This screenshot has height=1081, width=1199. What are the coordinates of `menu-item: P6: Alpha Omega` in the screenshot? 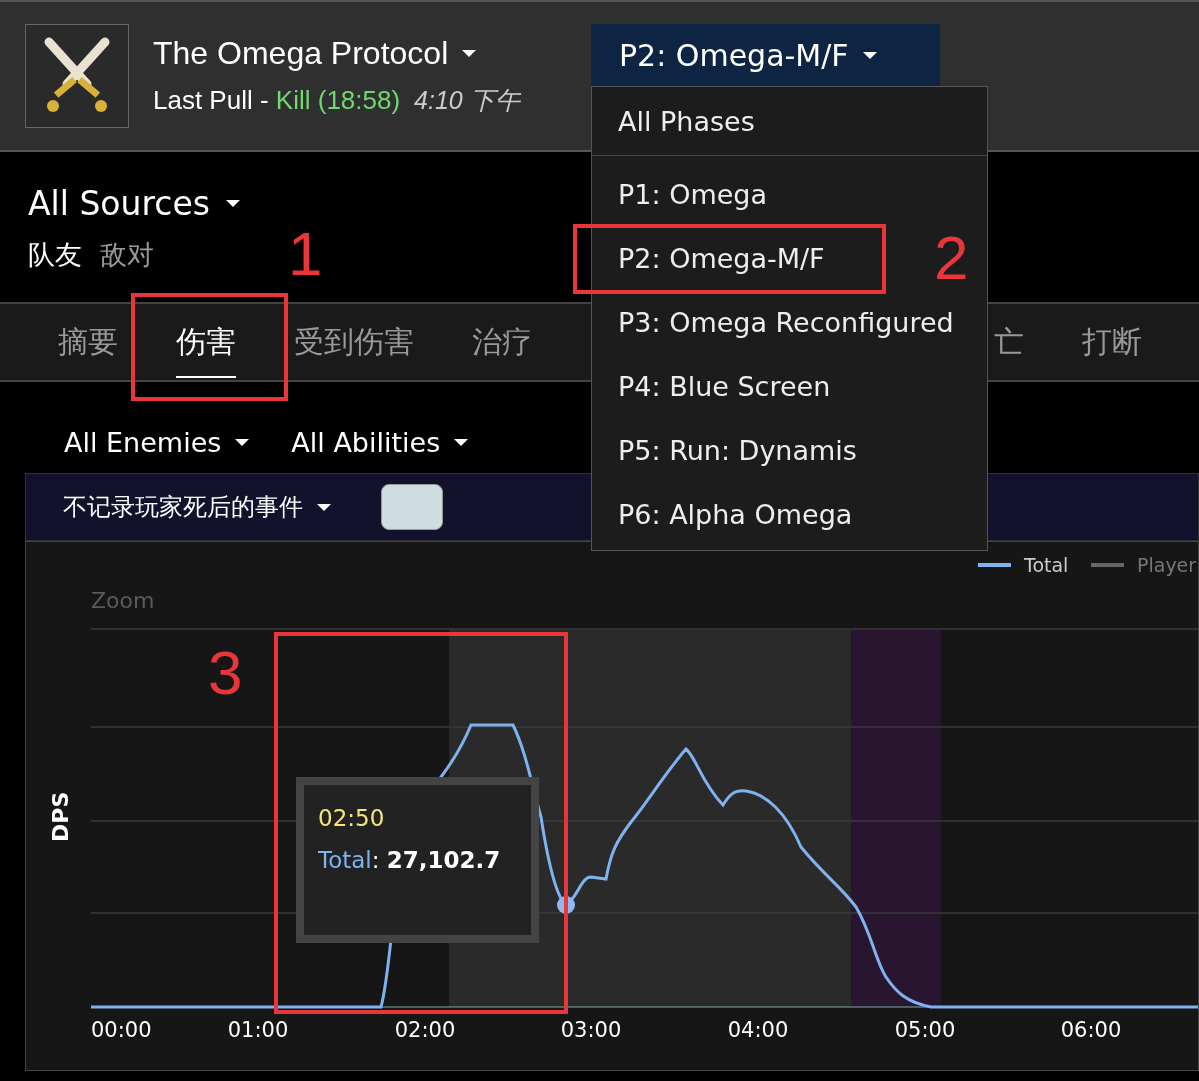 It's located at (724, 514).